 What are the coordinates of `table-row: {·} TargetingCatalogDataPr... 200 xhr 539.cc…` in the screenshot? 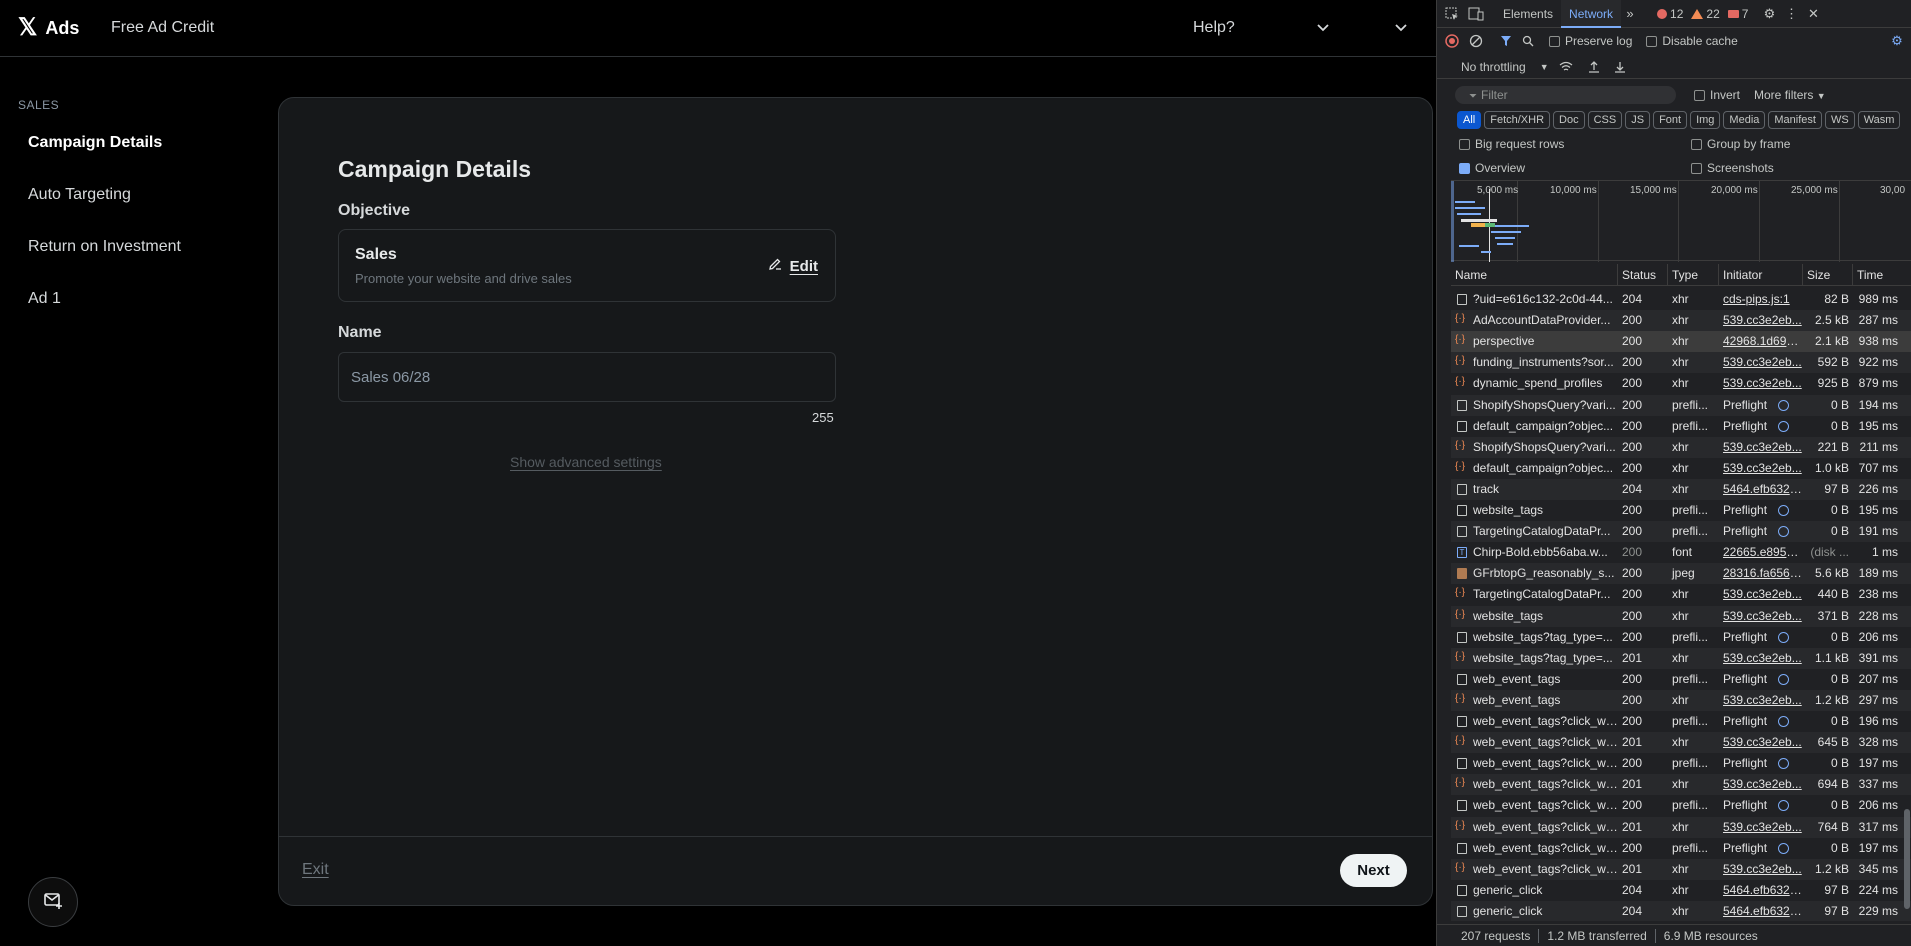 It's located at (1681, 594).